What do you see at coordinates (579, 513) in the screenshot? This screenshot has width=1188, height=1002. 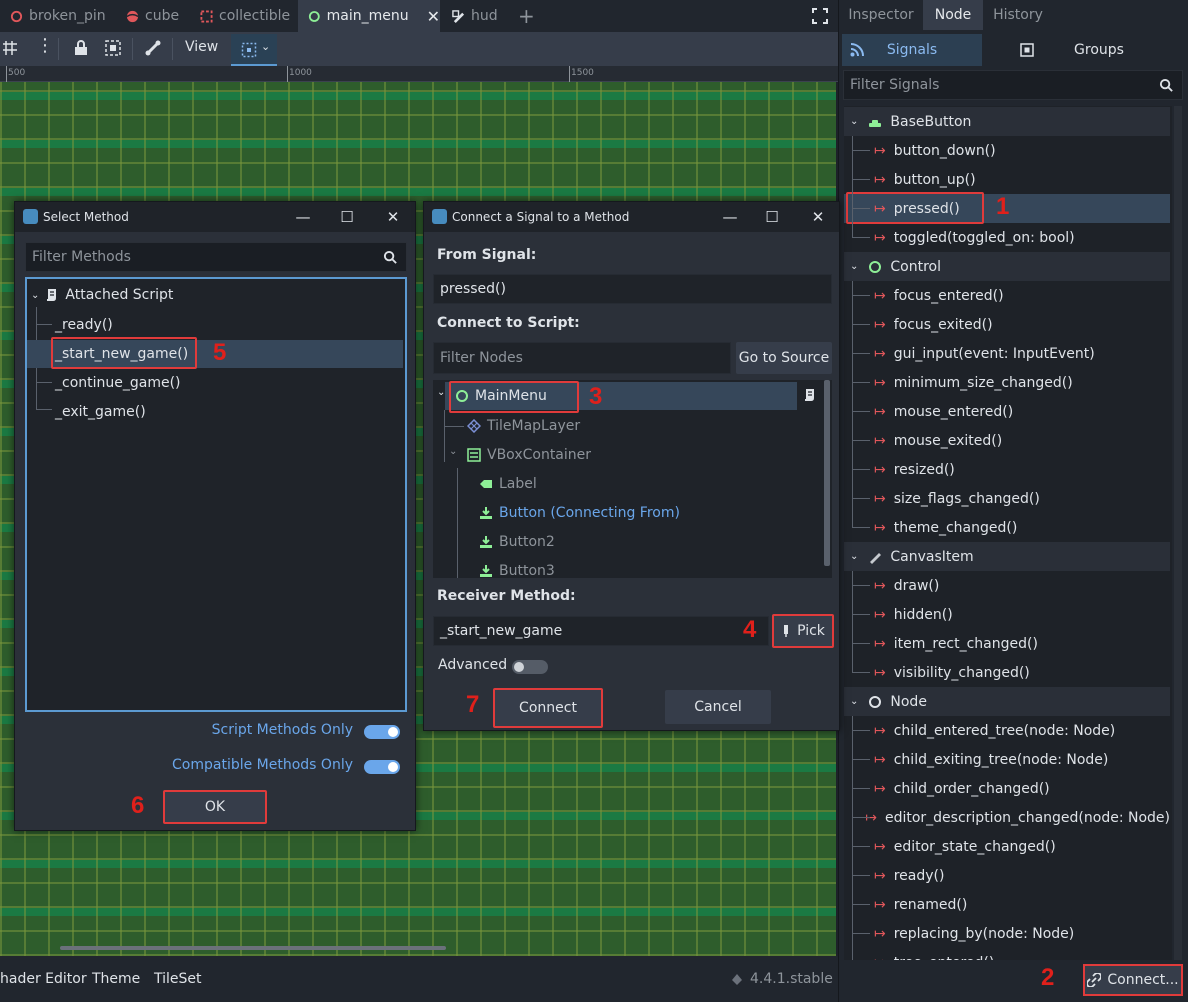 I see `node-button: Button (Connecting From)` at bounding box center [579, 513].